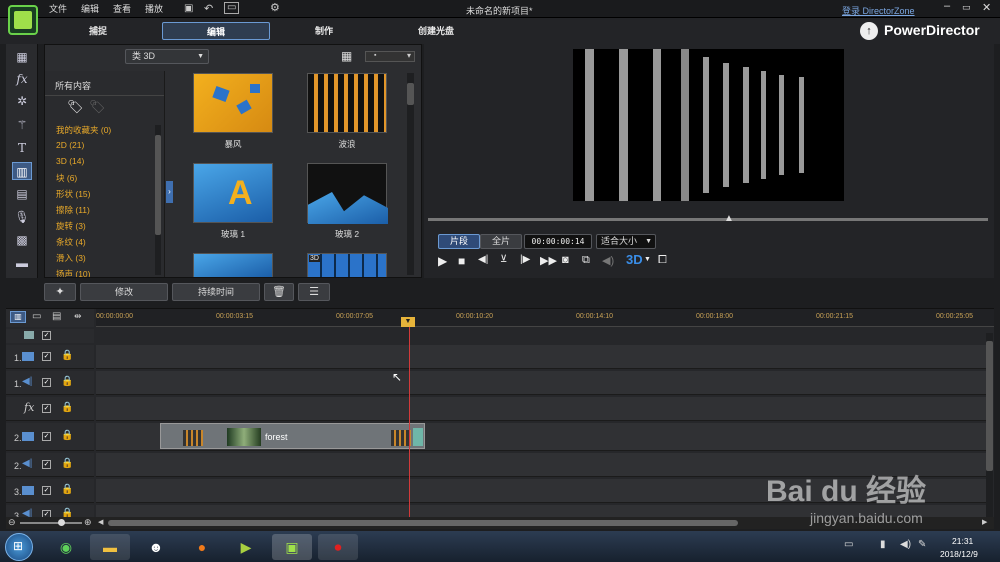 The image size is (1000, 562). Describe the element at coordinates (565, 260) in the screenshot. I see `snapshot-icon: ◙` at that location.